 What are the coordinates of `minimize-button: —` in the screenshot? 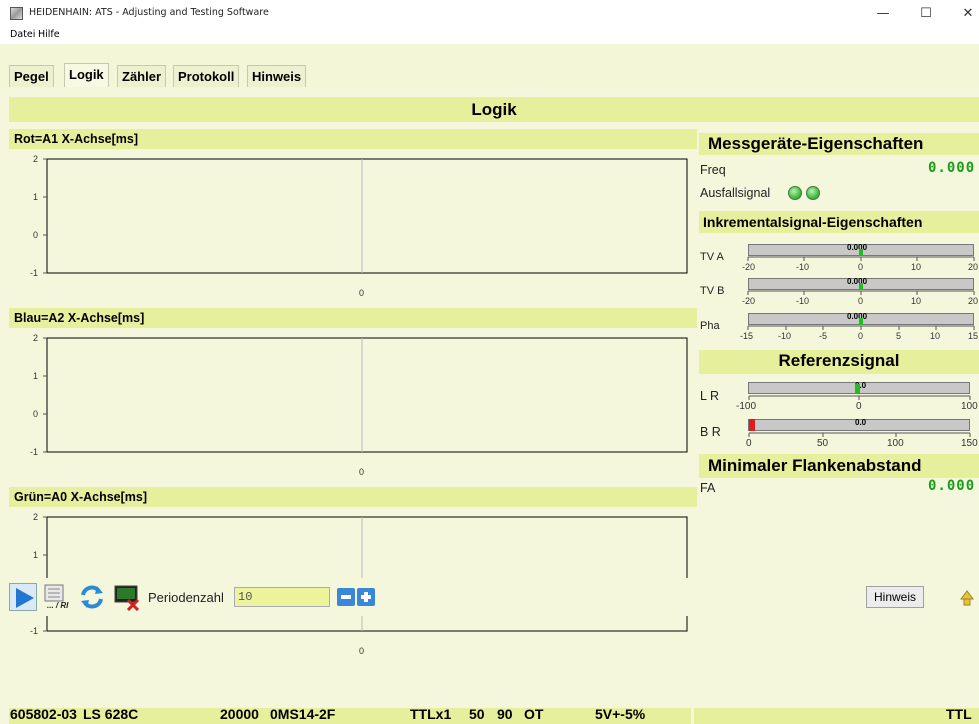 It's located at (883, 14).